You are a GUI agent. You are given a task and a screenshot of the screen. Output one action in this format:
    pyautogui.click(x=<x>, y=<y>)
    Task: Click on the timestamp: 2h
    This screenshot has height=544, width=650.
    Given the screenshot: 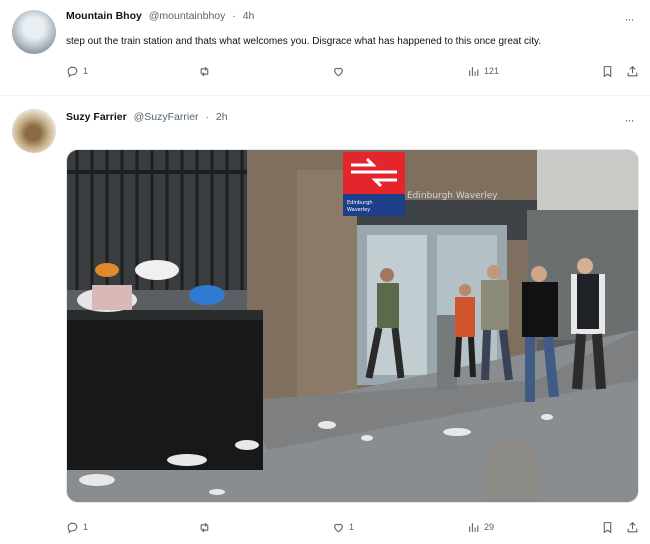 What is the action you would take?
    pyautogui.click(x=222, y=117)
    